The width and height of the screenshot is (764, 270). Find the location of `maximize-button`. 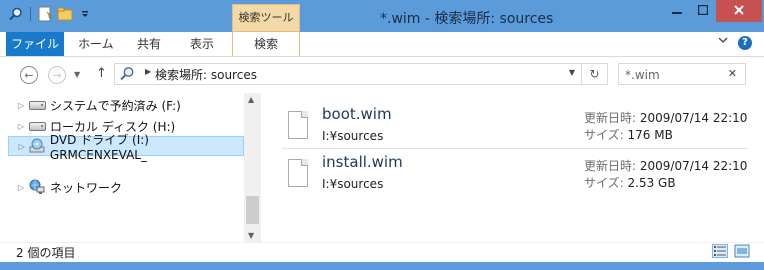

maximize-button is located at coordinates (703, 11).